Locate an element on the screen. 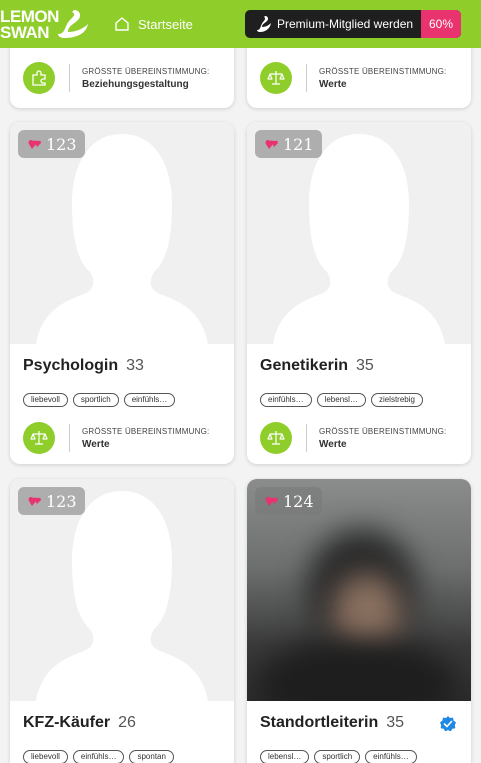  trait-tags: einfühls… lebensl… zielstrebig is located at coordinates (341, 400).